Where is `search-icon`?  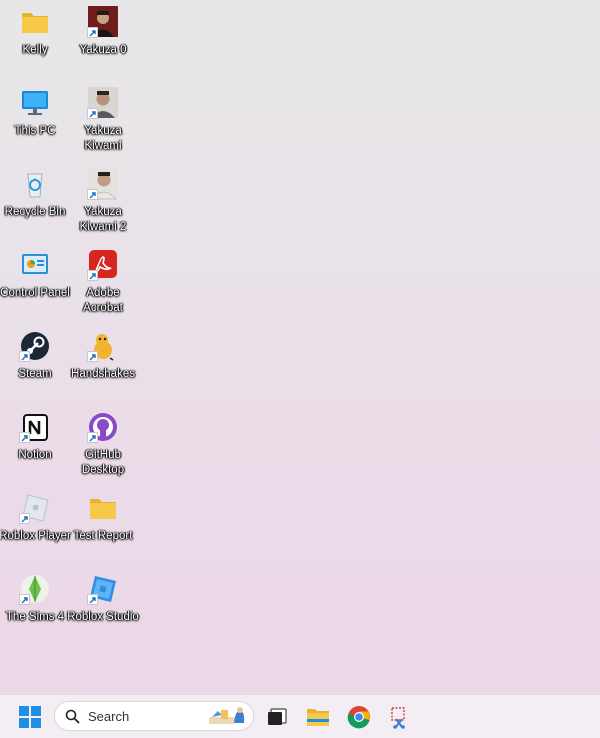
search-icon is located at coordinates (72, 716).